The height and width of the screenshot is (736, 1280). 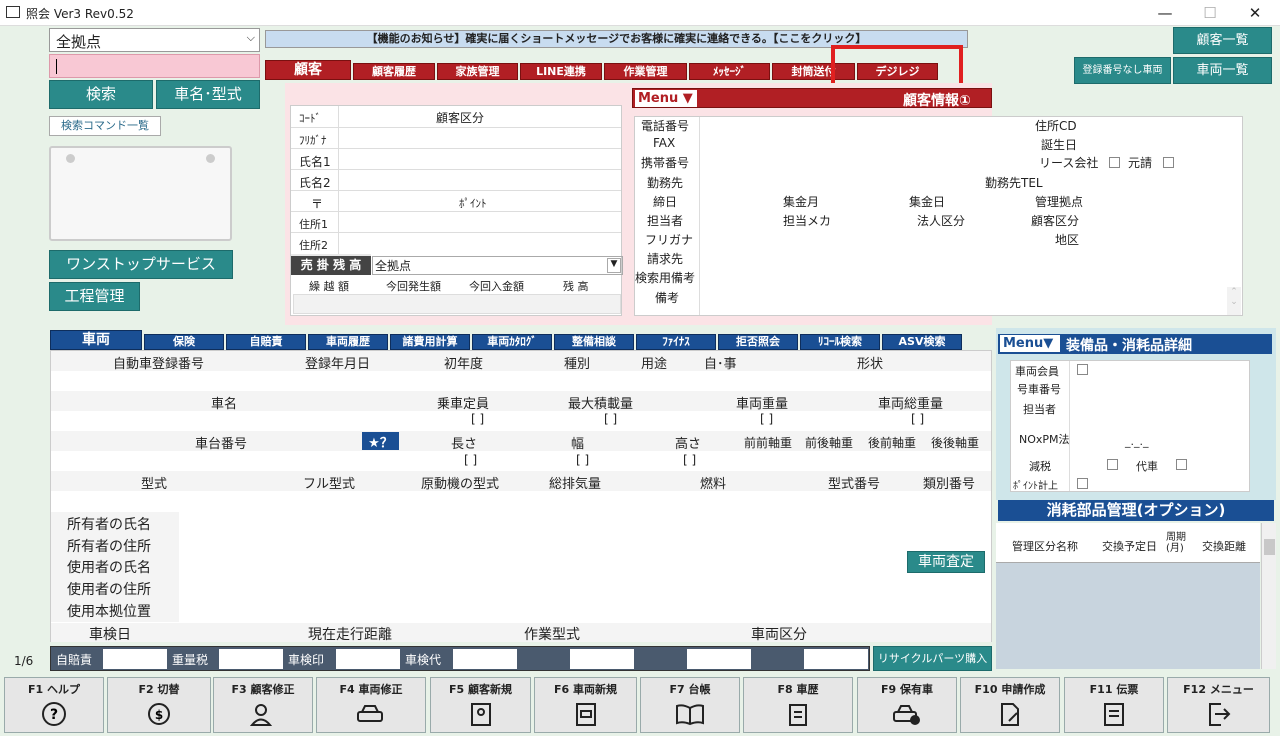 I want to click on location-select: 全拠点 ⌵, so click(x=154, y=40).